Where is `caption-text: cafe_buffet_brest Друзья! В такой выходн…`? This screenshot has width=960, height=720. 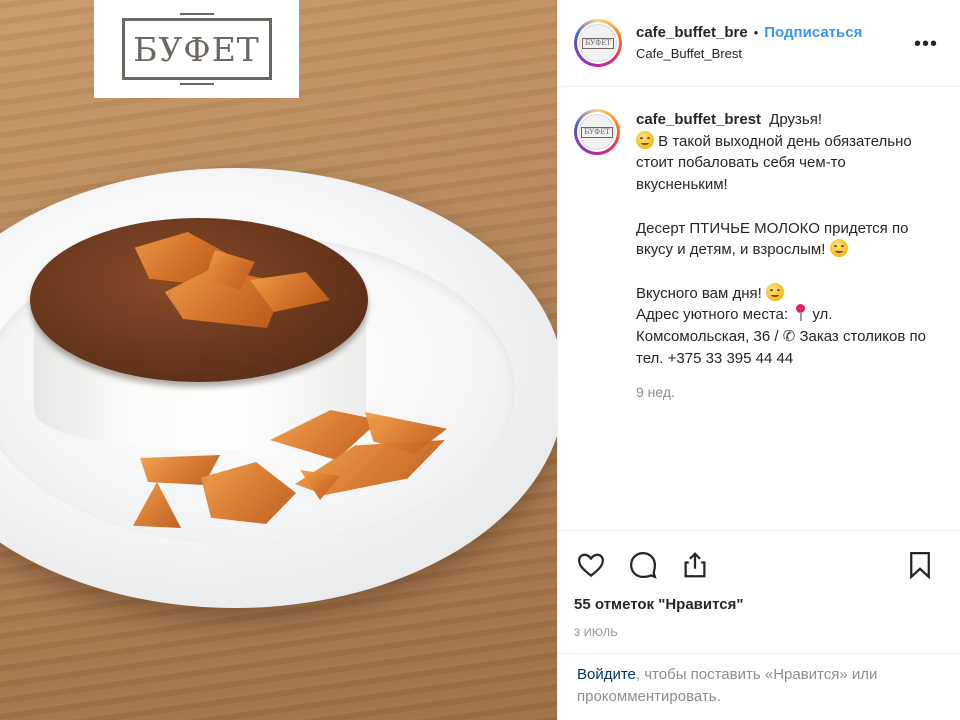
caption-text: cafe_buffet_brest Друзья! В такой выходн… is located at coordinates (786, 256).